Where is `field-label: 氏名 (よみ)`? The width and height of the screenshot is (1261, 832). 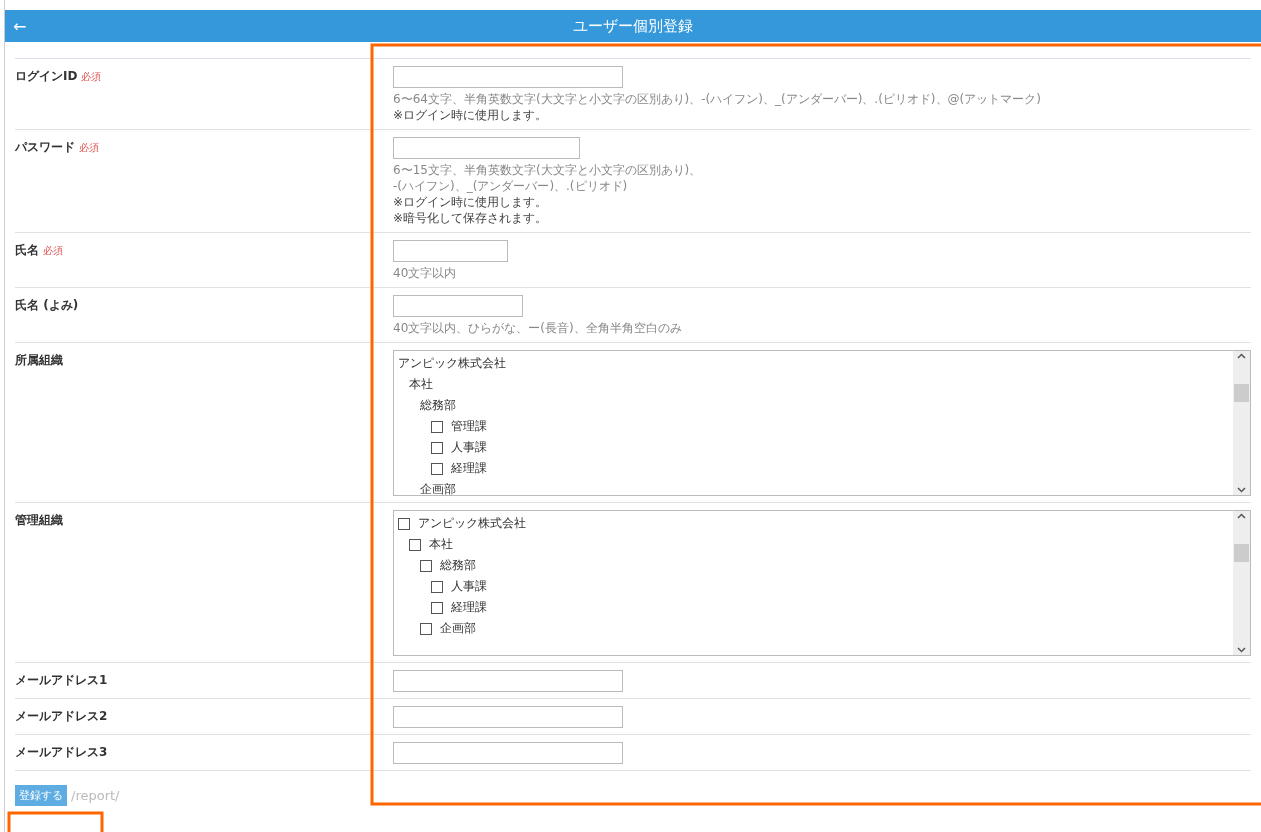 field-label: 氏名 (よみ) is located at coordinates (47, 305).